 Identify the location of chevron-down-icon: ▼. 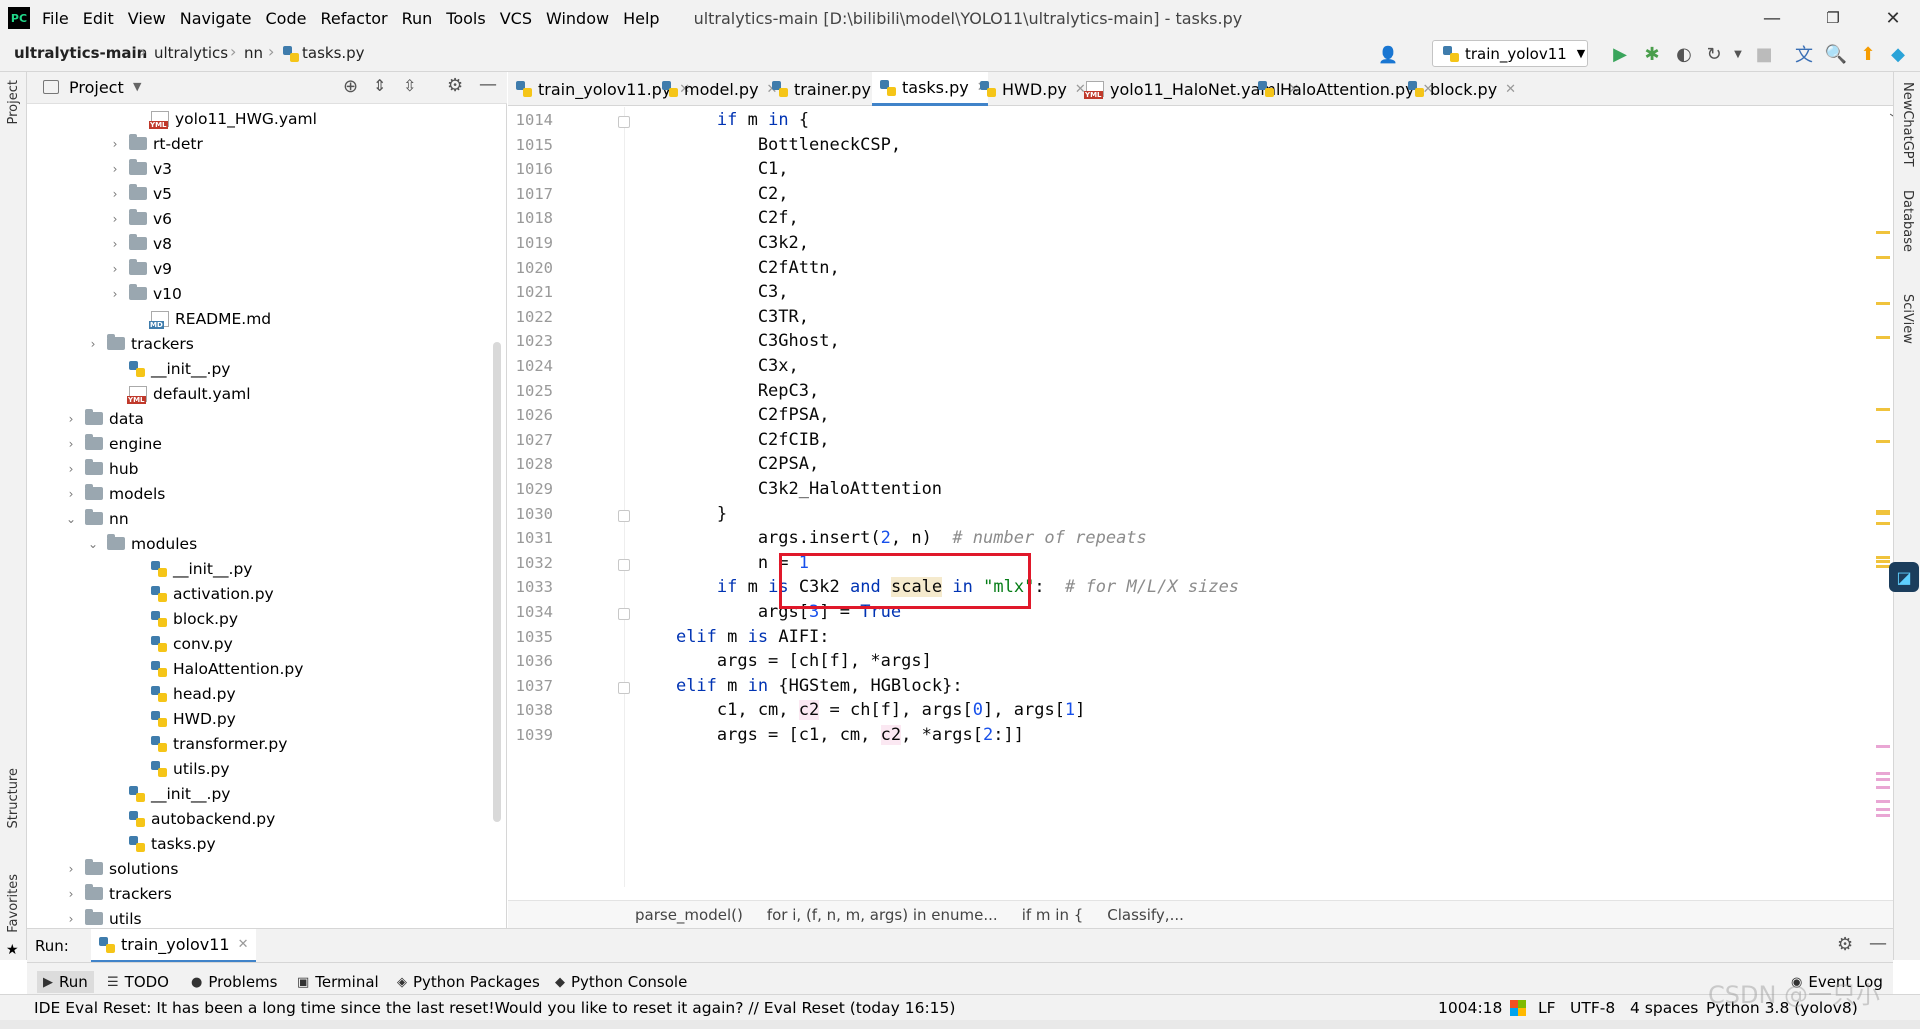
(137, 86).